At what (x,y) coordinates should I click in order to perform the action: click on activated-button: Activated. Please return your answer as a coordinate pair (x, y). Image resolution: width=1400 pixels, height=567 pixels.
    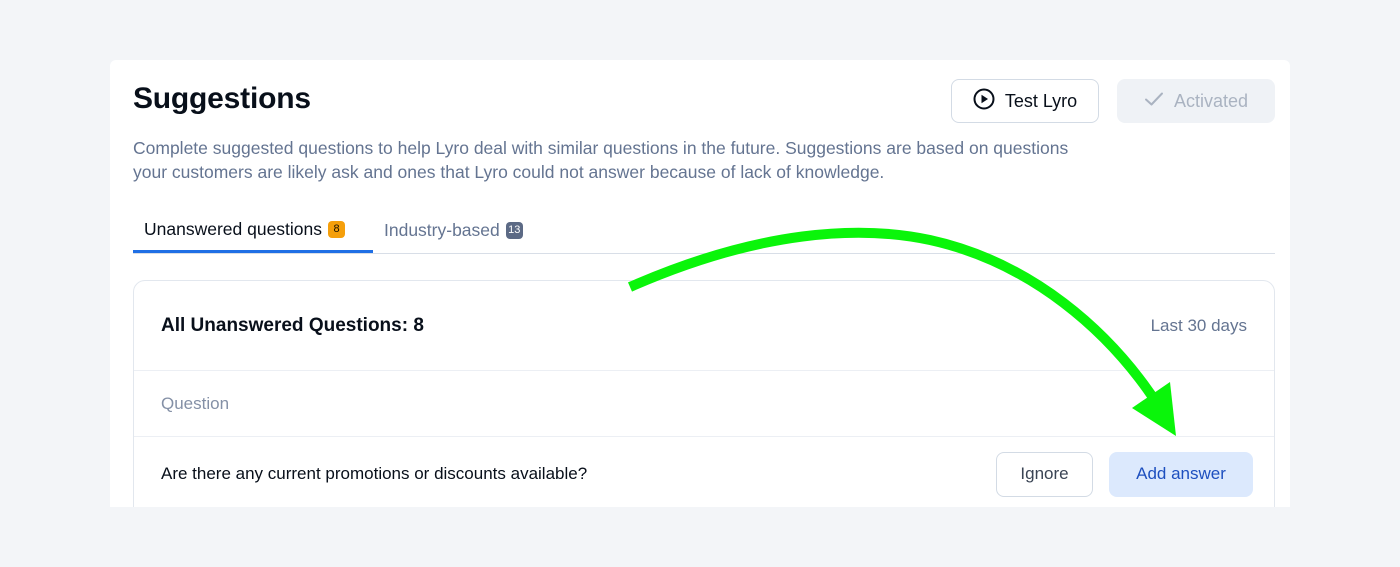
    Looking at the image, I should click on (1196, 101).